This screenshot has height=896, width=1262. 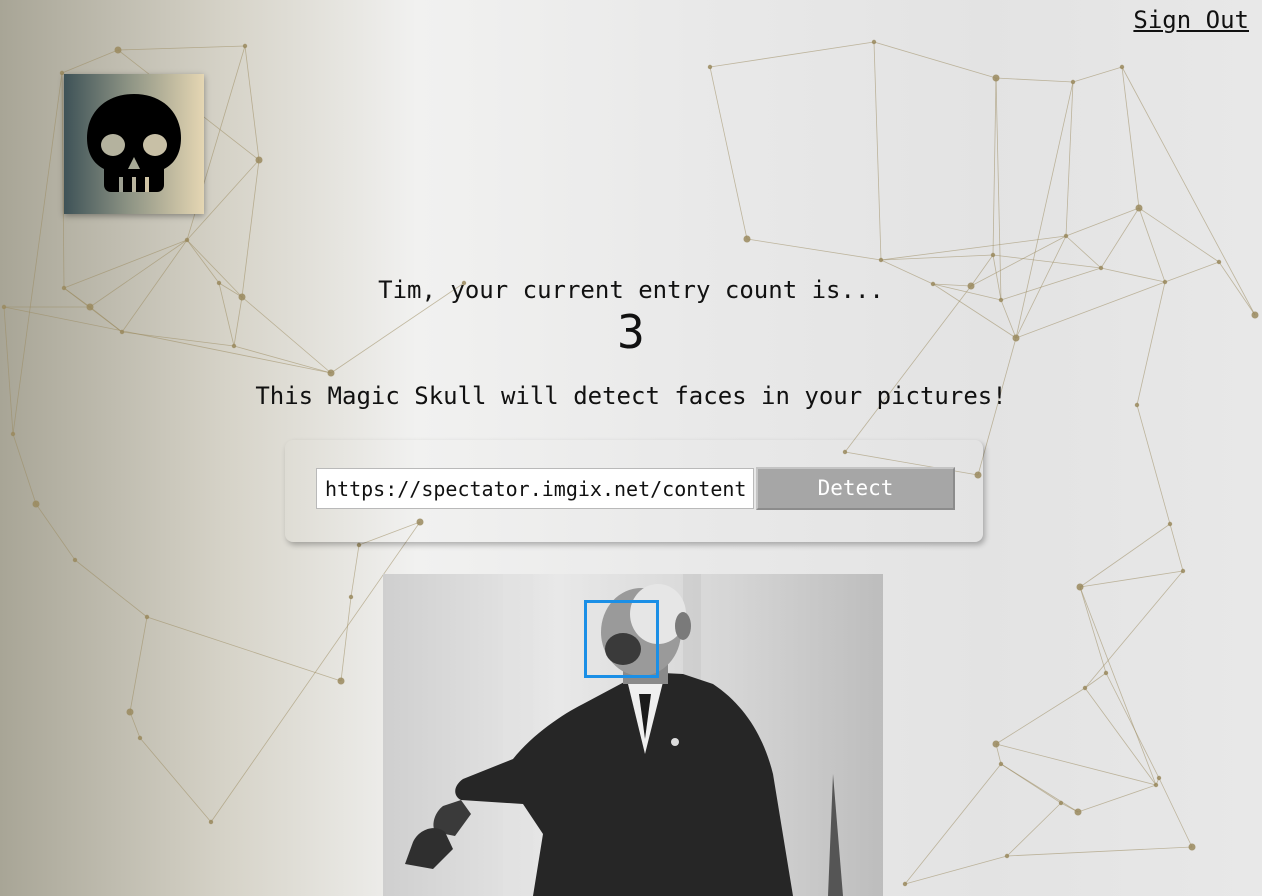 I want to click on face-bounding-box, so click(x=621, y=639).